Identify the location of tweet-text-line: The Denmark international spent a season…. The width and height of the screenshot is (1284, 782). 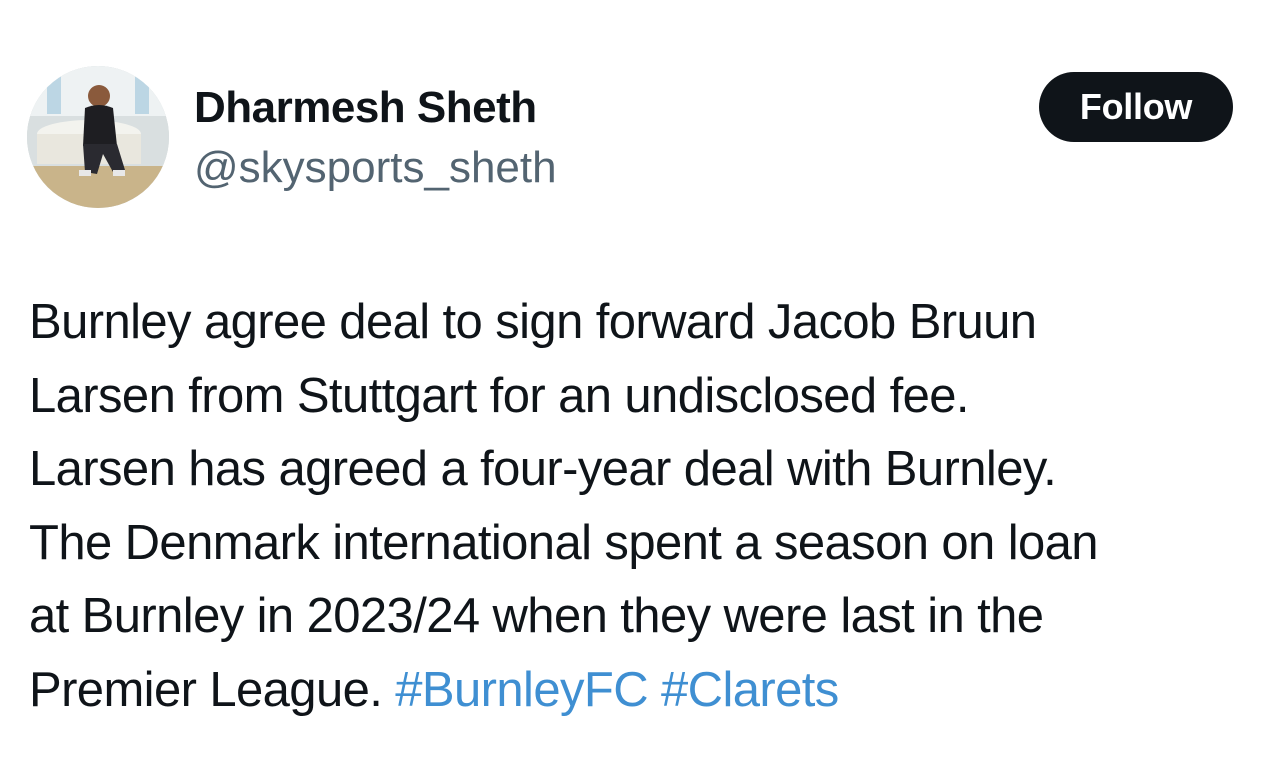
(564, 542).